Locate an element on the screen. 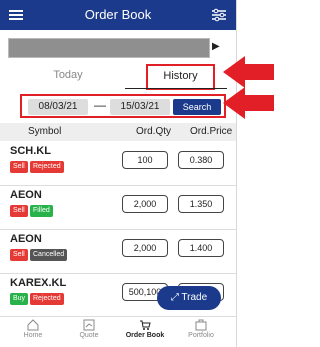  tab-today: Today is located at coordinates (68, 75).